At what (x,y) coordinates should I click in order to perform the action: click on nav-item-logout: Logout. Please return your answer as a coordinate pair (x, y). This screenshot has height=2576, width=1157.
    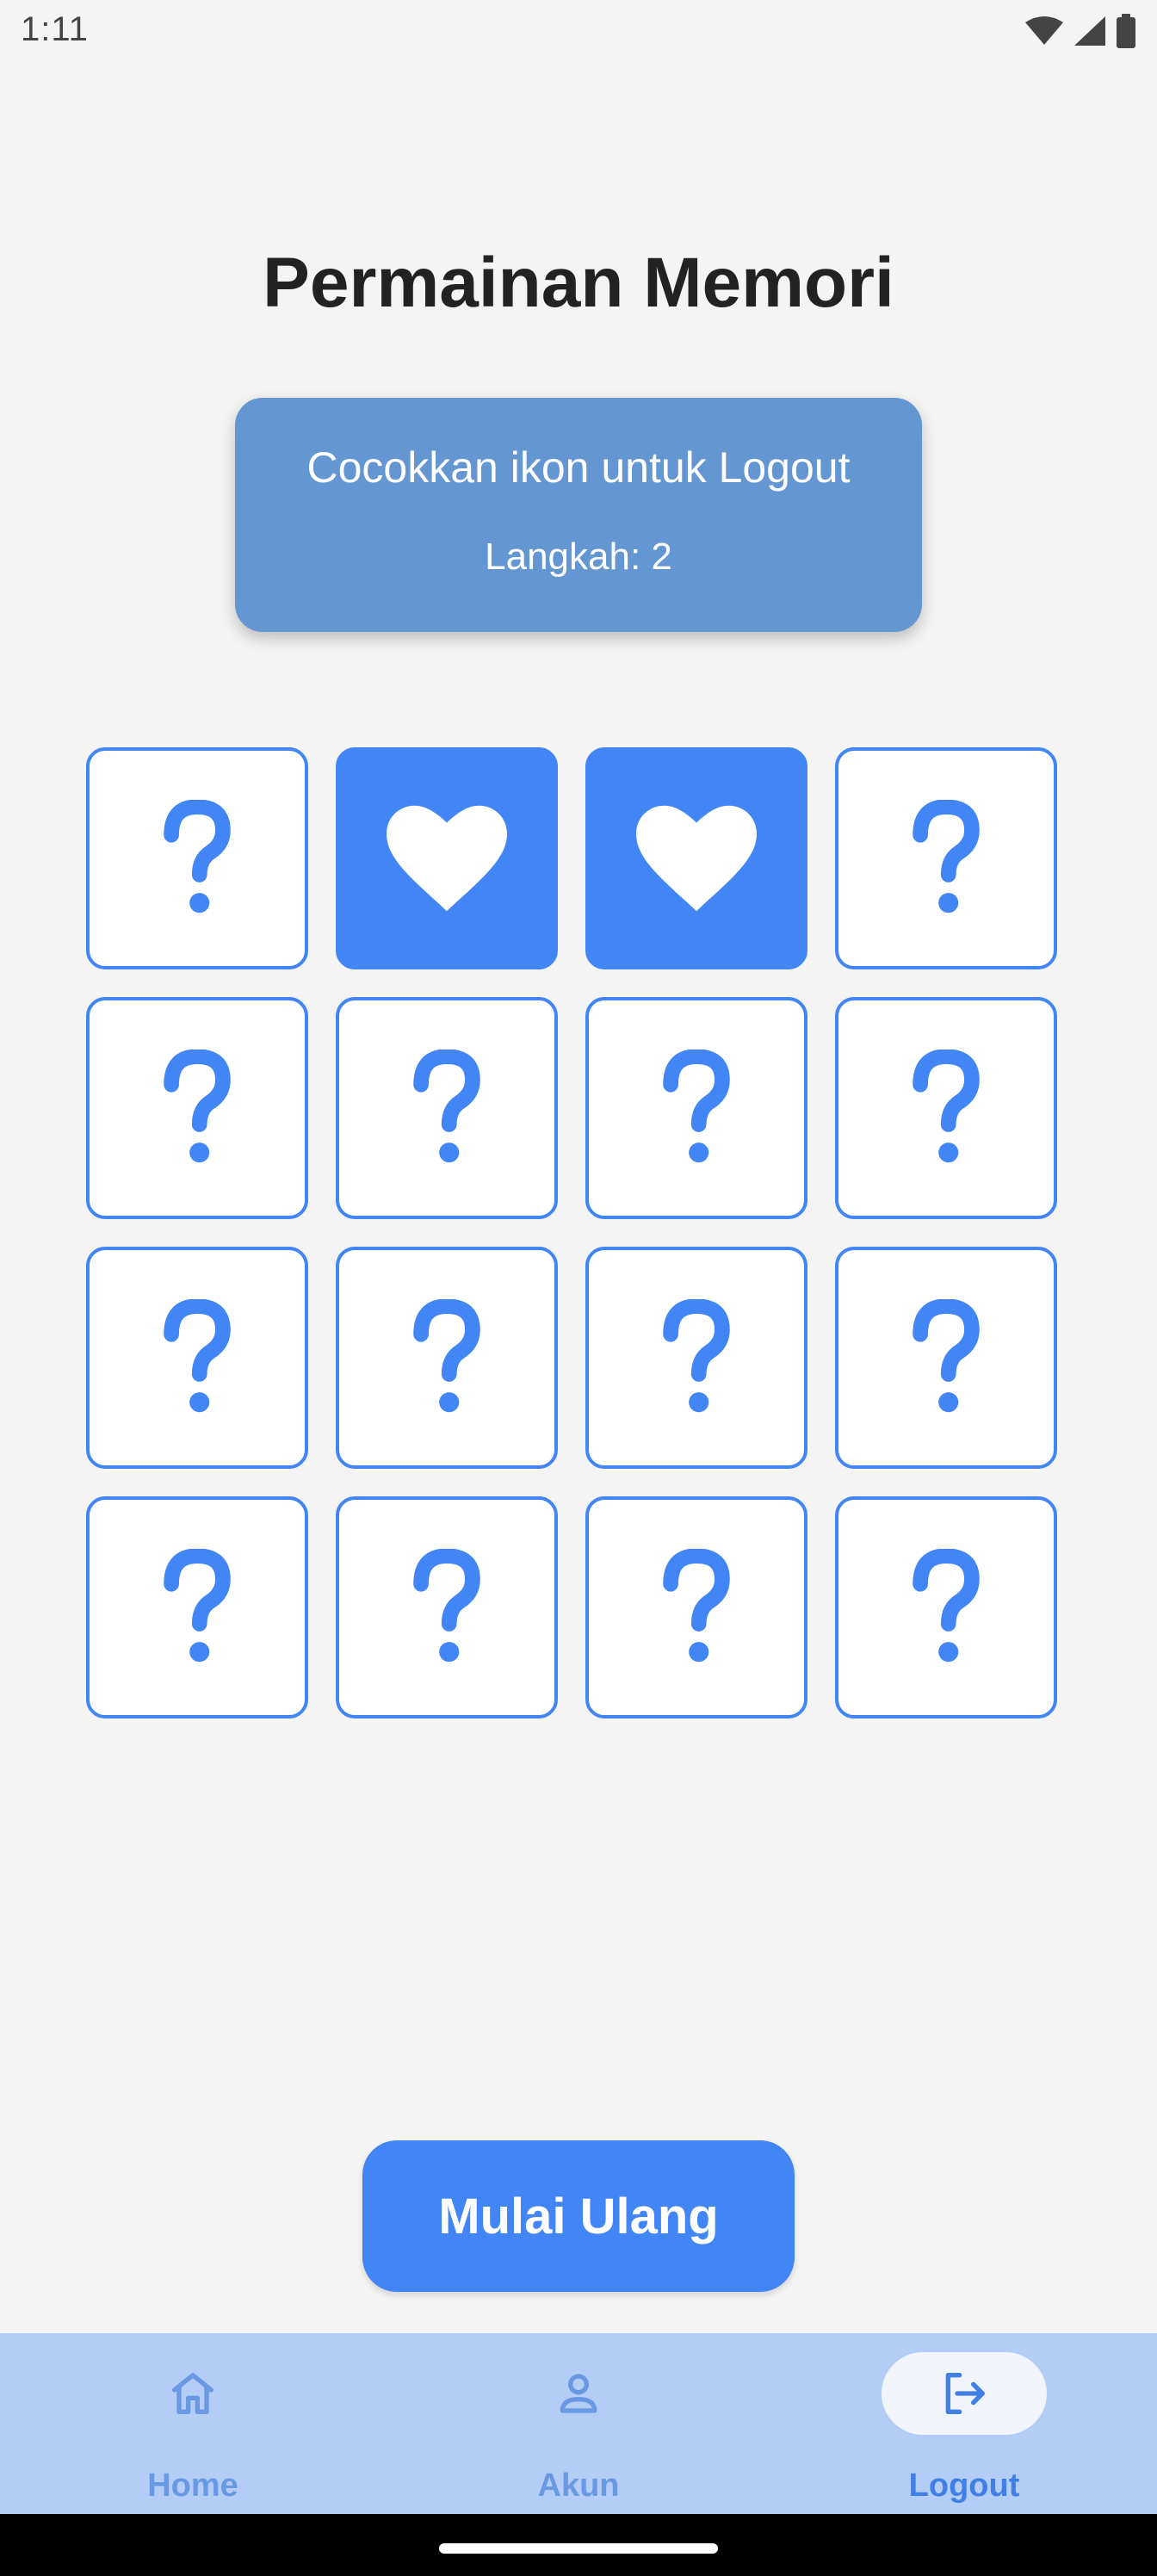
    Looking at the image, I should click on (964, 2424).